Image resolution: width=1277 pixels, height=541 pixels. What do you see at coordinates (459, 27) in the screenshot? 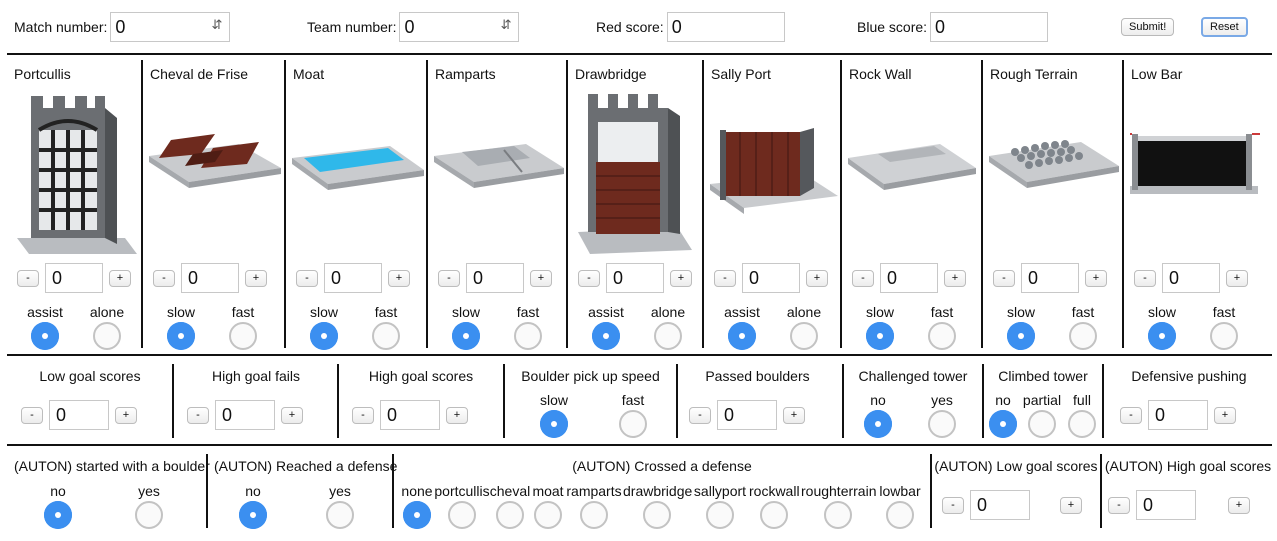
I see `team-number-input` at bounding box center [459, 27].